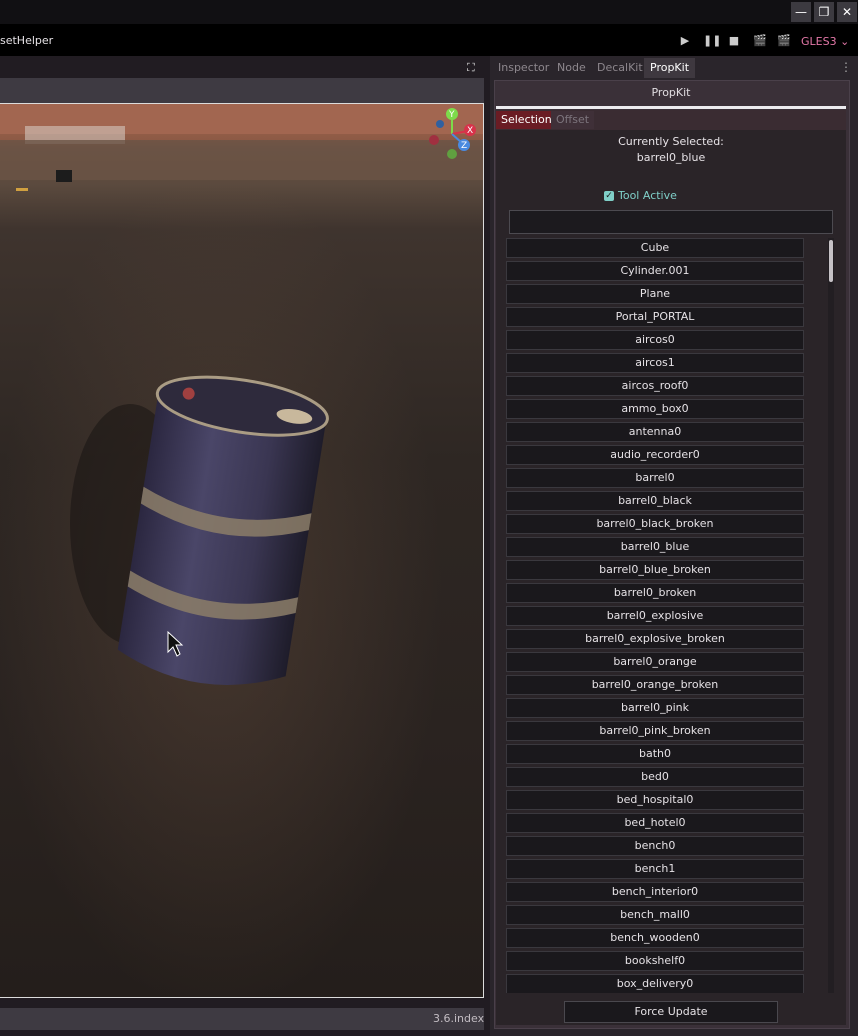  Describe the element at coordinates (655, 685) in the screenshot. I see `prop-item: barrel0_orange_broken` at that location.